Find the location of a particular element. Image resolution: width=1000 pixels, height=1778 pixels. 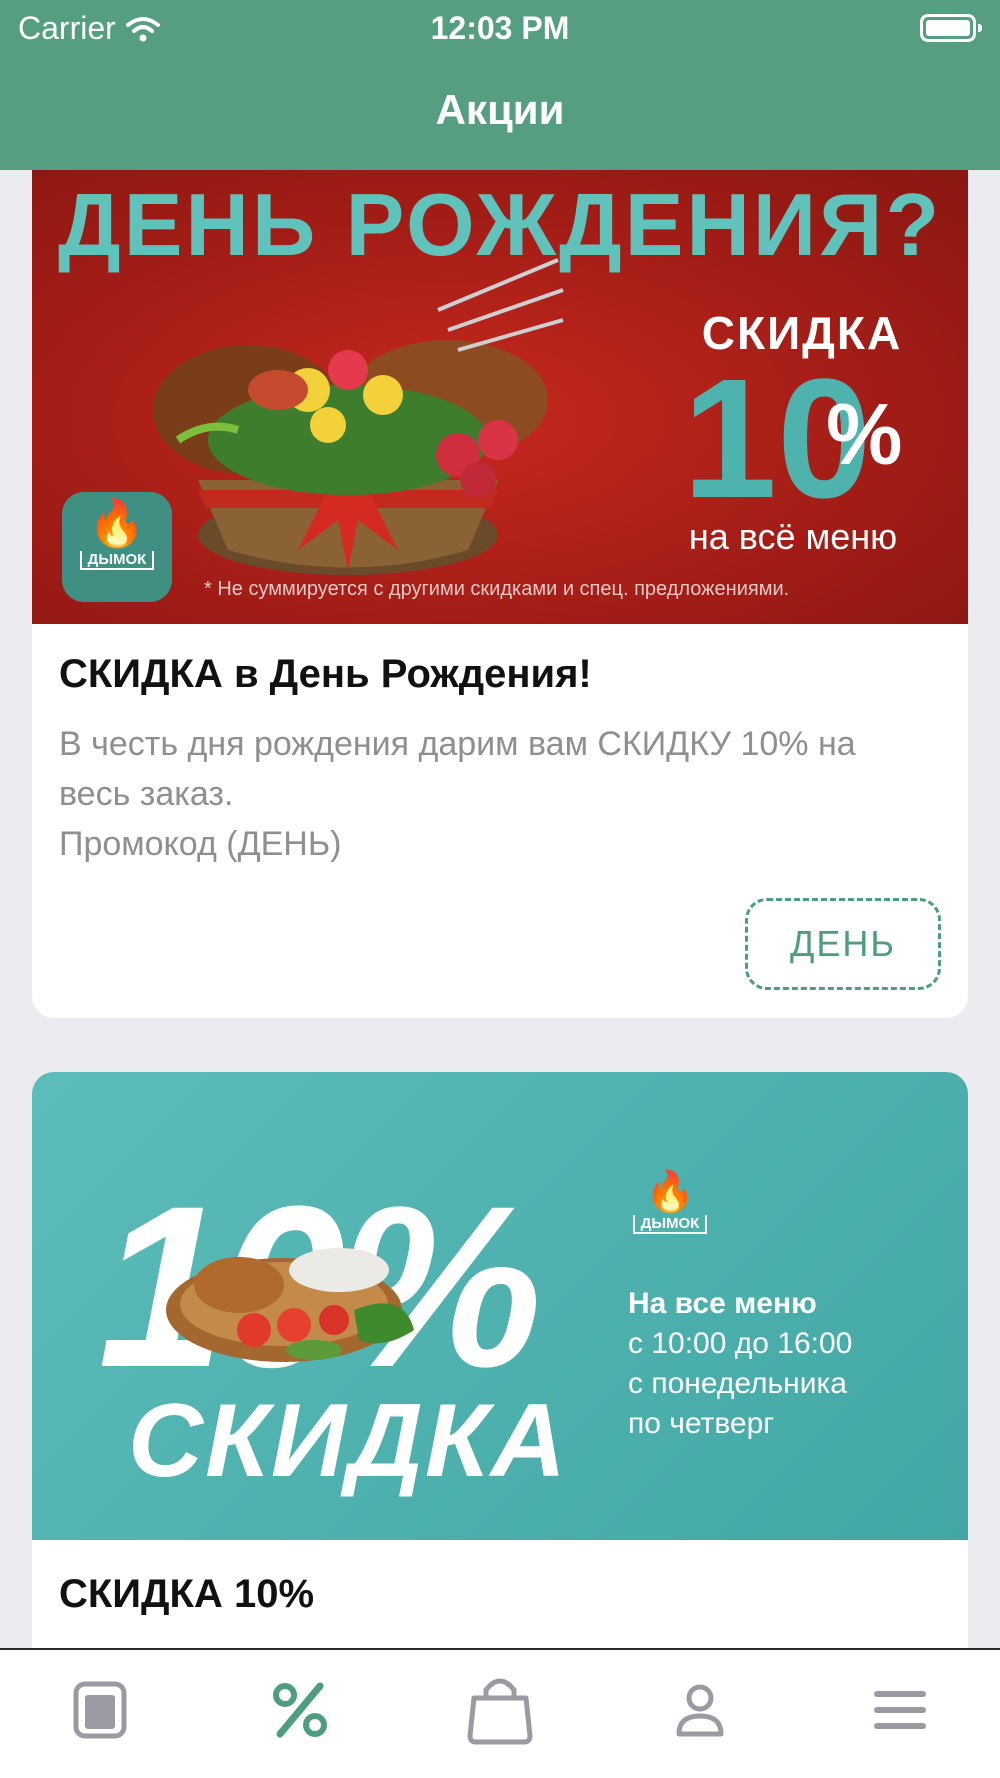

percent-icon is located at coordinates (300, 1710).